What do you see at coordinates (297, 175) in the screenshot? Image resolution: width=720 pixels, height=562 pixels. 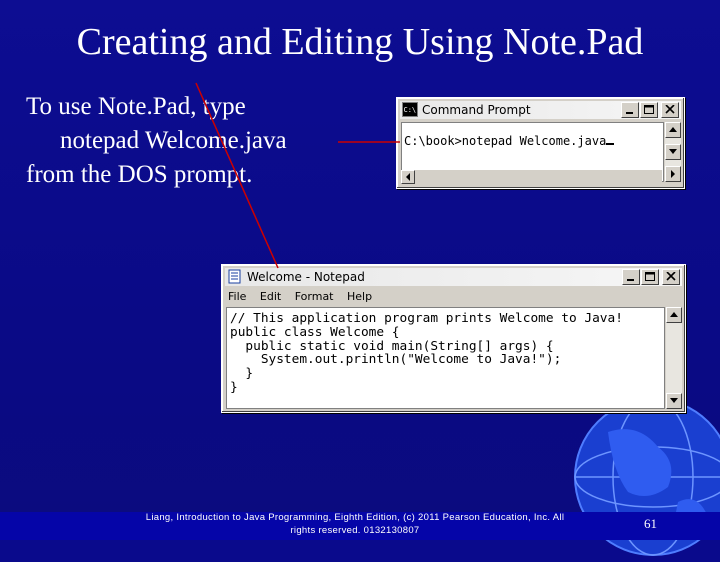 I see `pointer-lines` at bounding box center [297, 175].